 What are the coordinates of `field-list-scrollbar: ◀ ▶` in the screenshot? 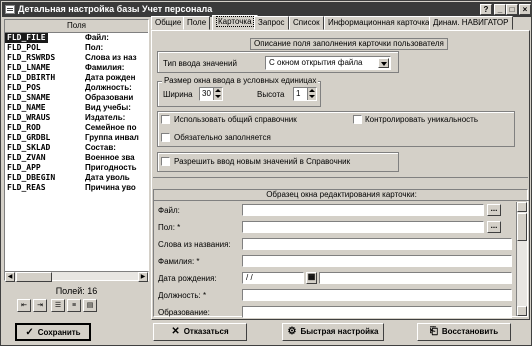 It's located at (76, 276).